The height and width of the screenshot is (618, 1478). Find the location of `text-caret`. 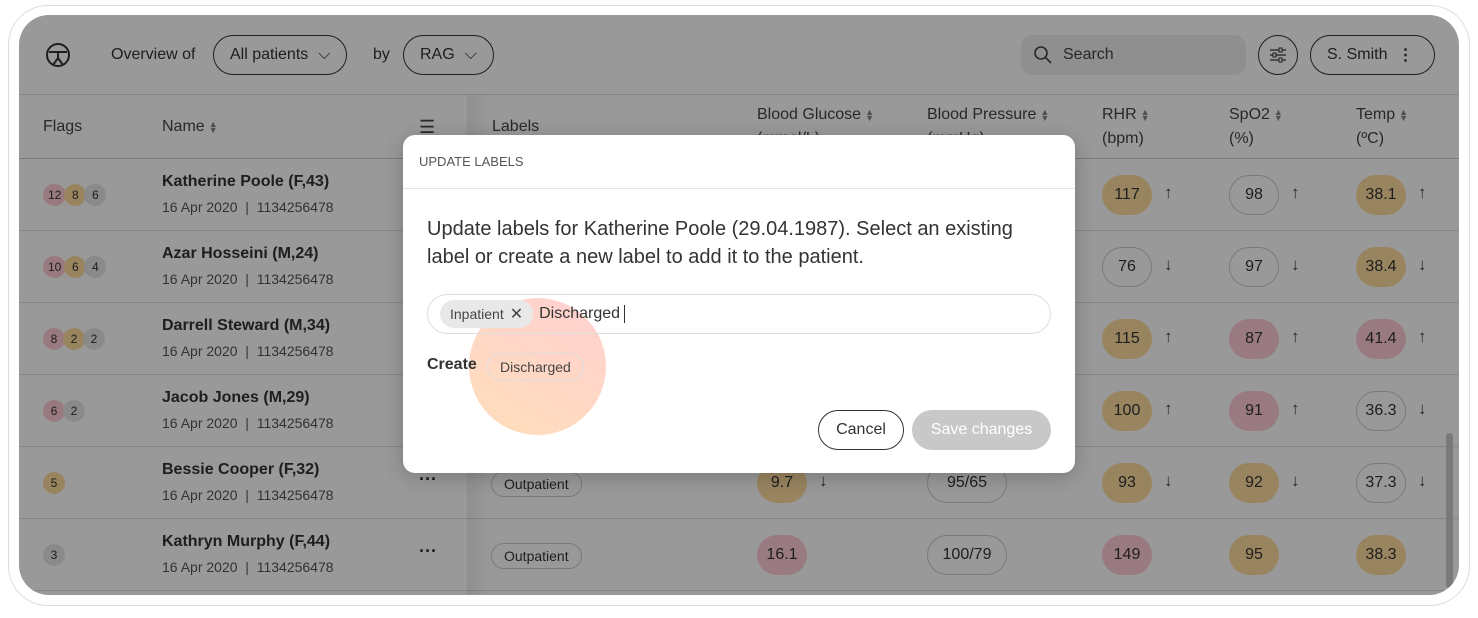

text-caret is located at coordinates (625, 313).